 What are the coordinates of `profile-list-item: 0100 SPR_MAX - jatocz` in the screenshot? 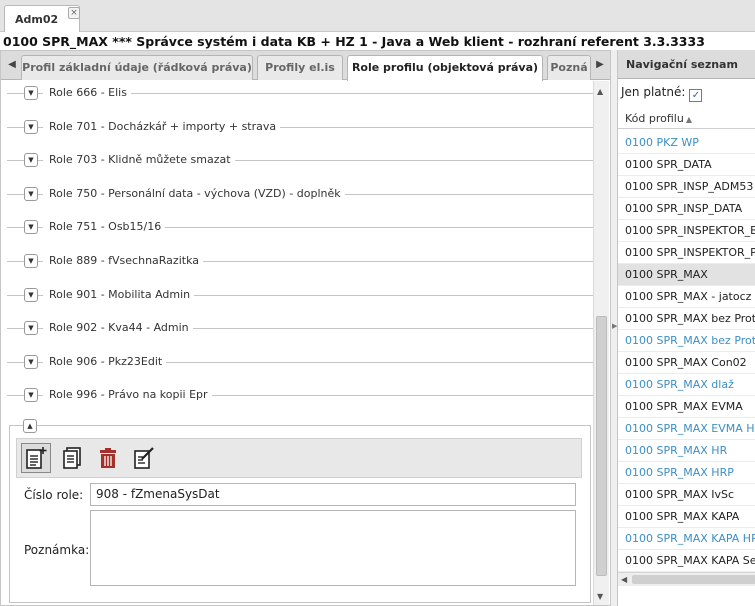 It's located at (686, 297).